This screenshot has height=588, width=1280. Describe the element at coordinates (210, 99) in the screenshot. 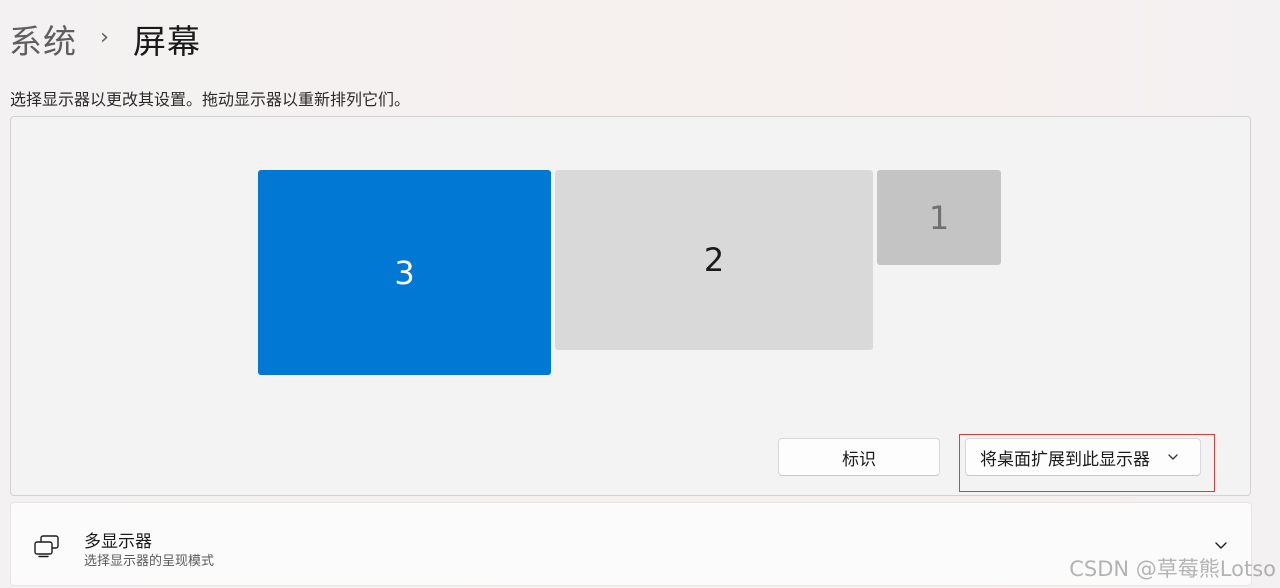

I see `arrange-description: 选择显示器以更改其设置。拖动显示器以重新排列它们。` at that location.